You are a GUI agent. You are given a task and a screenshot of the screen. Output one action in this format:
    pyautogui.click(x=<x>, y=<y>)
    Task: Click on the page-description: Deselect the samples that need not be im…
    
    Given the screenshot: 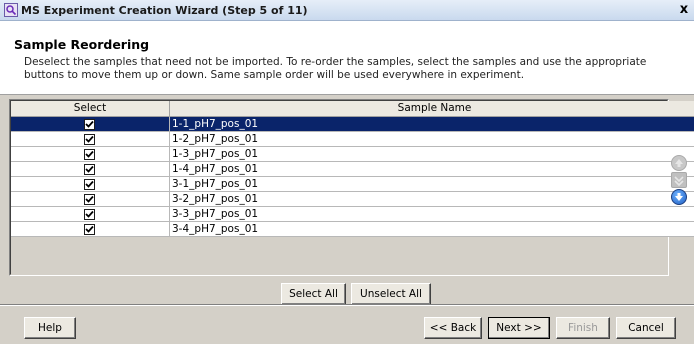 What is the action you would take?
    pyautogui.click(x=335, y=68)
    